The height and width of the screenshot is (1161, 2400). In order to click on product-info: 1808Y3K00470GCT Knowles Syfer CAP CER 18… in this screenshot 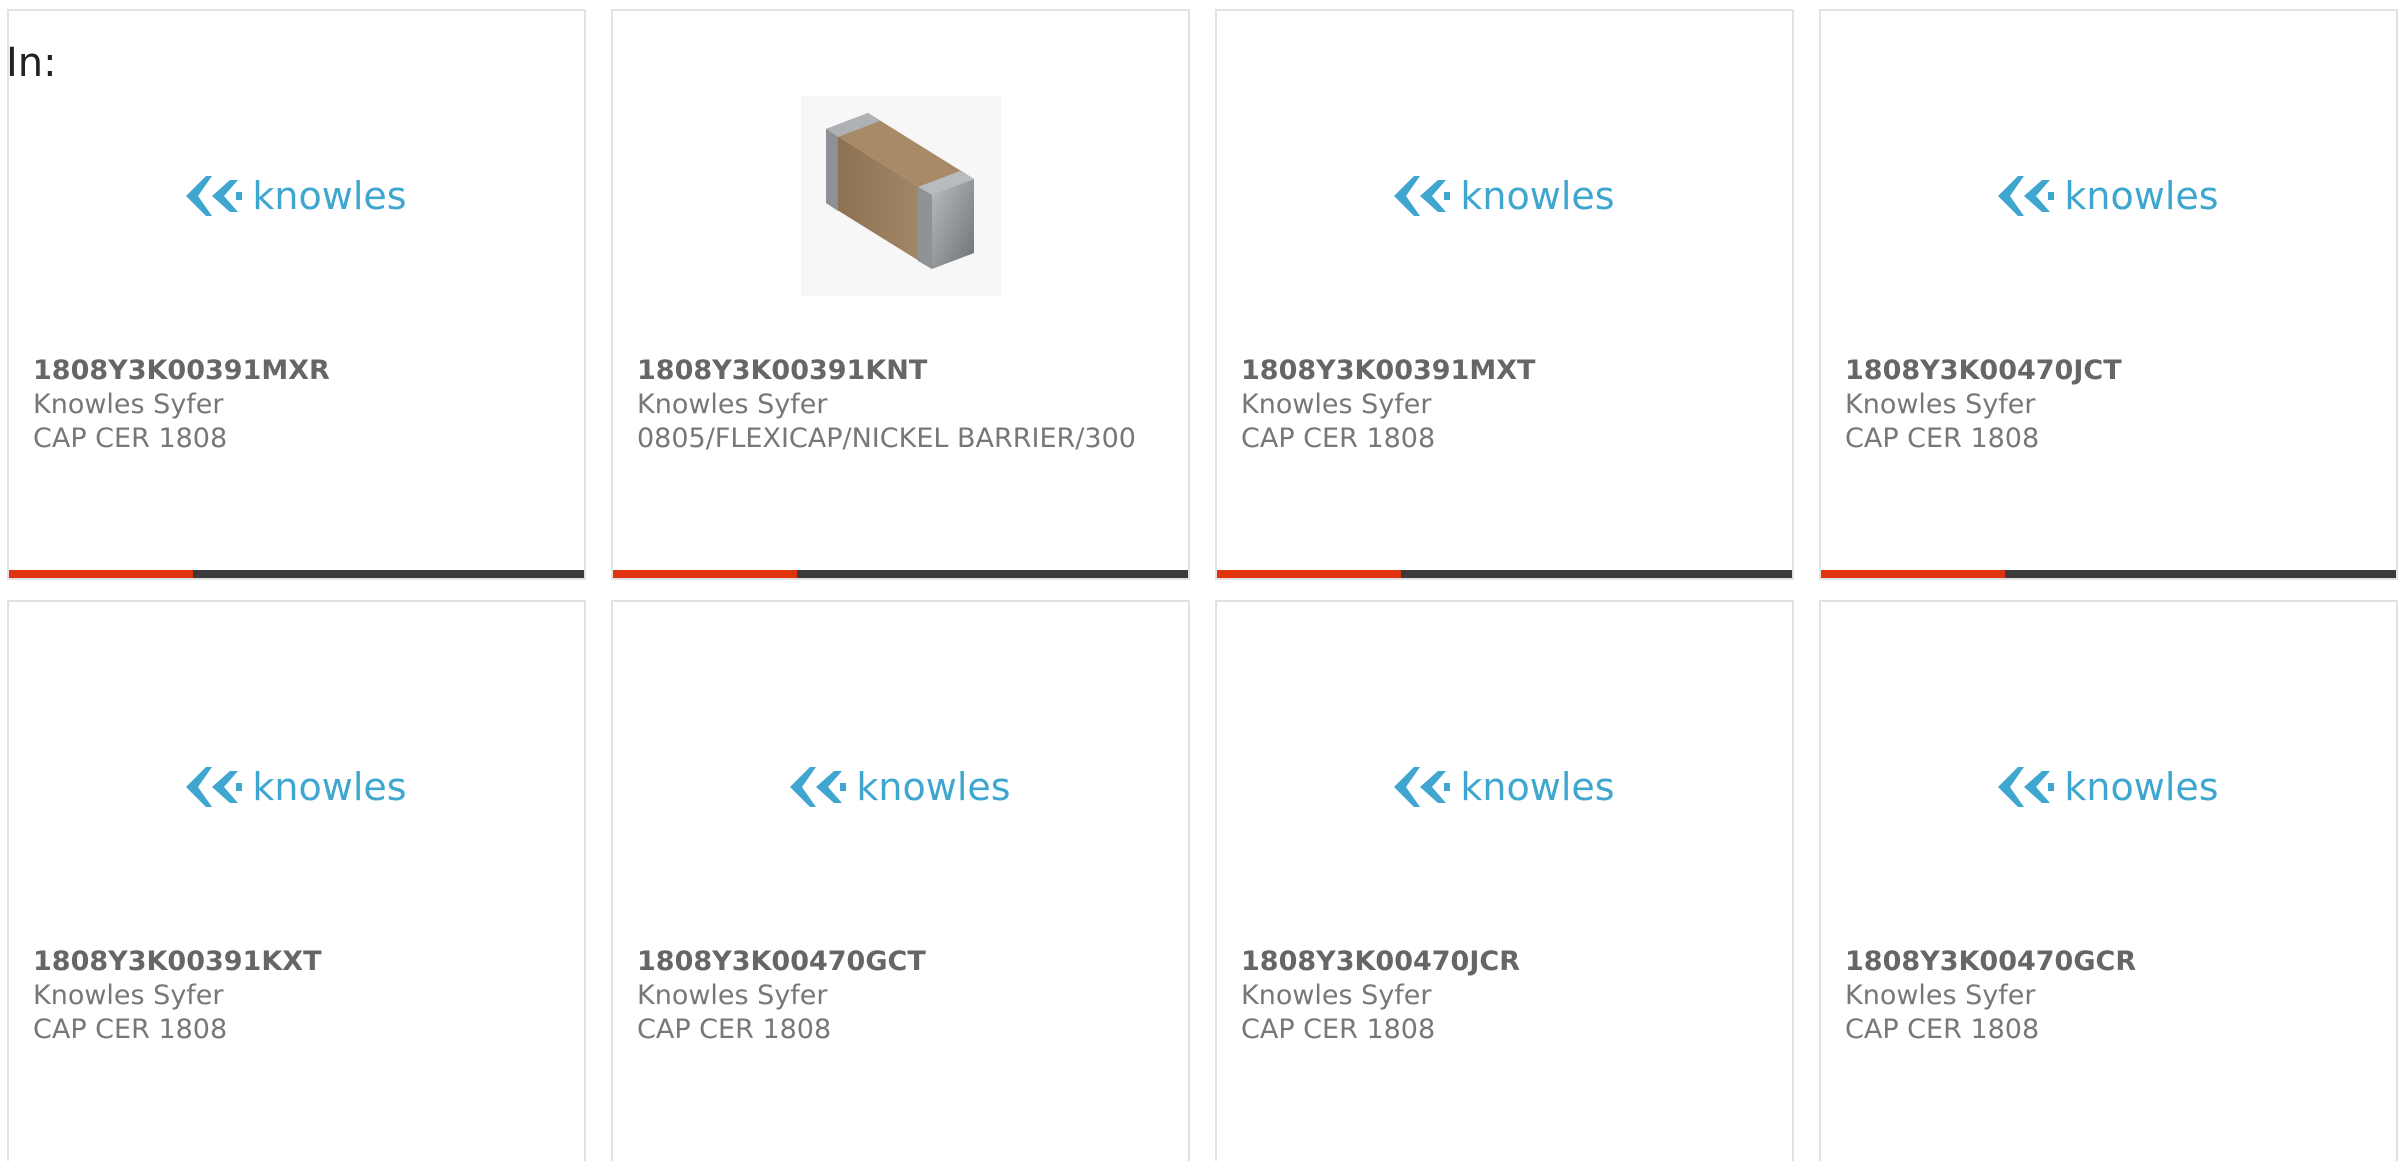, I will do `click(902, 996)`.